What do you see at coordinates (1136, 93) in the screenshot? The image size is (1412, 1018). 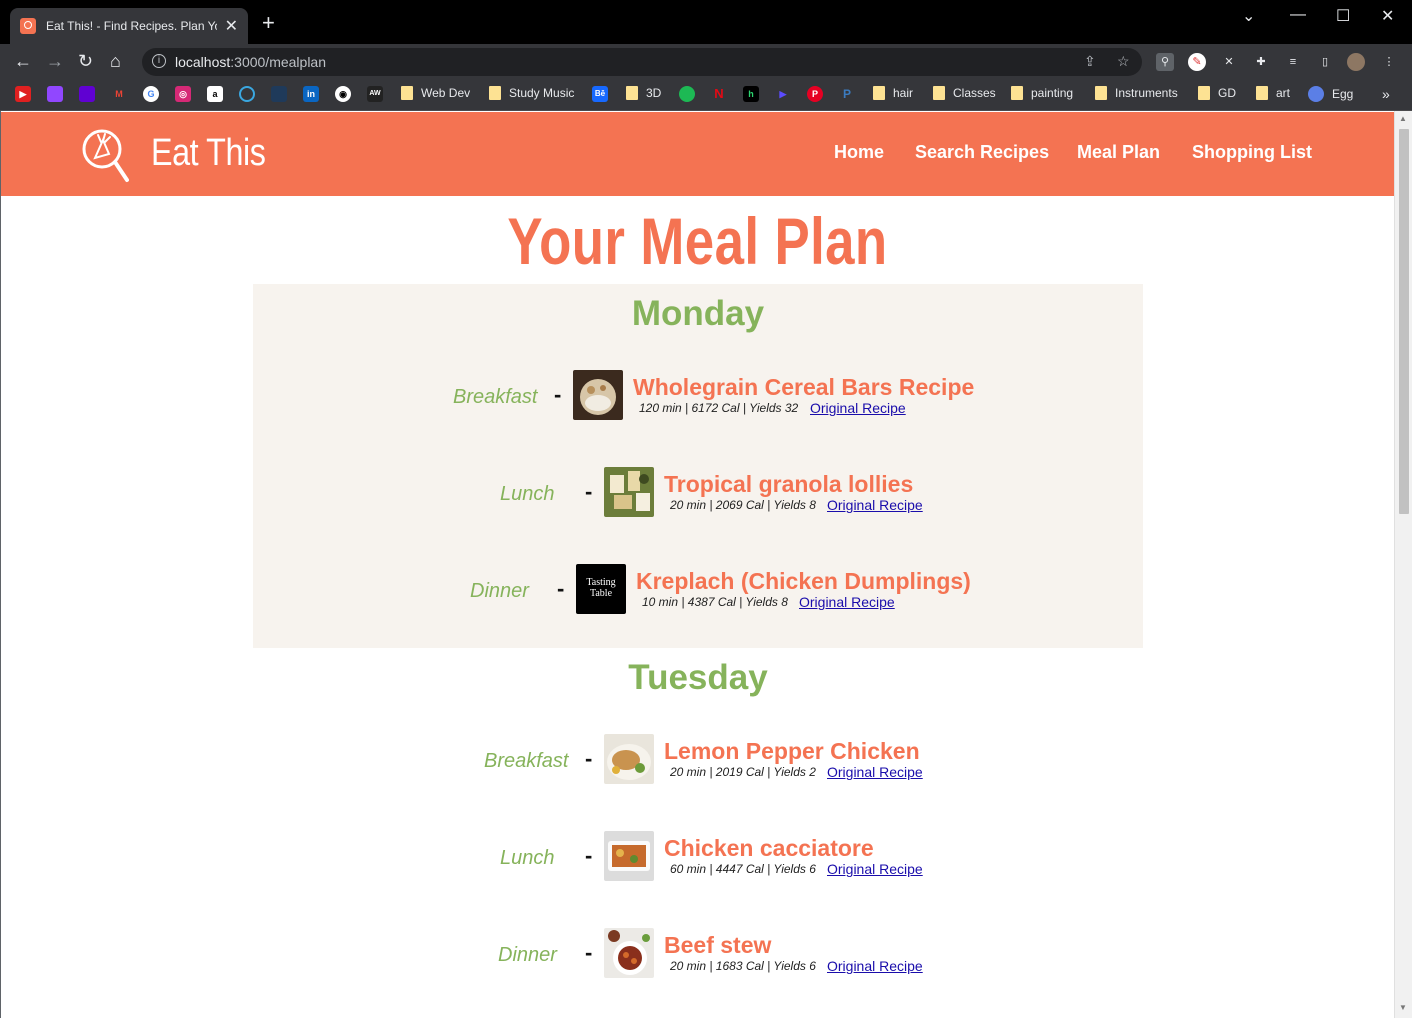 I see `bookmark-folder: Instruments` at bounding box center [1136, 93].